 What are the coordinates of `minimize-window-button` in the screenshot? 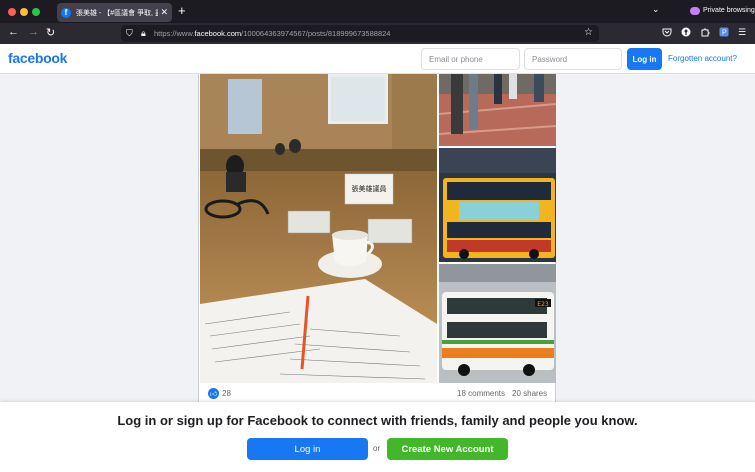 It's located at (24, 12).